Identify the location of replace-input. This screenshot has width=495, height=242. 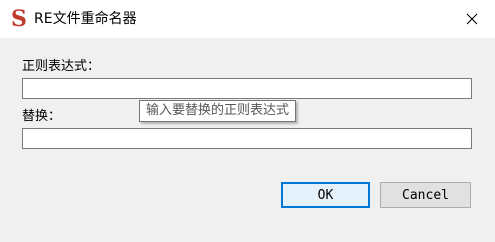
(247, 138).